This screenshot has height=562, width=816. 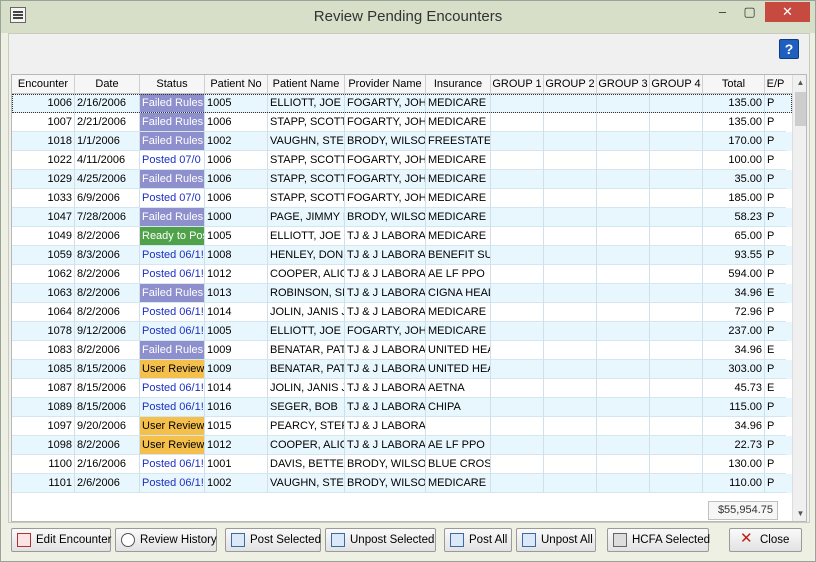 I want to click on cell-total: 72.96, so click(x=734, y=312).